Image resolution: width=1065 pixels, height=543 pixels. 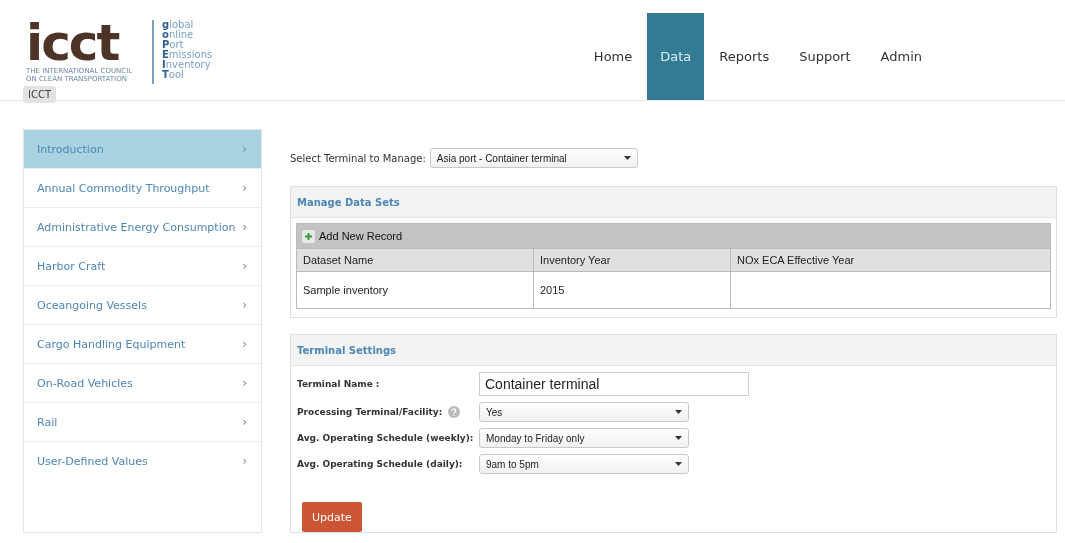 What do you see at coordinates (142, 149) in the screenshot?
I see `sidebar-item: Introduction ›` at bounding box center [142, 149].